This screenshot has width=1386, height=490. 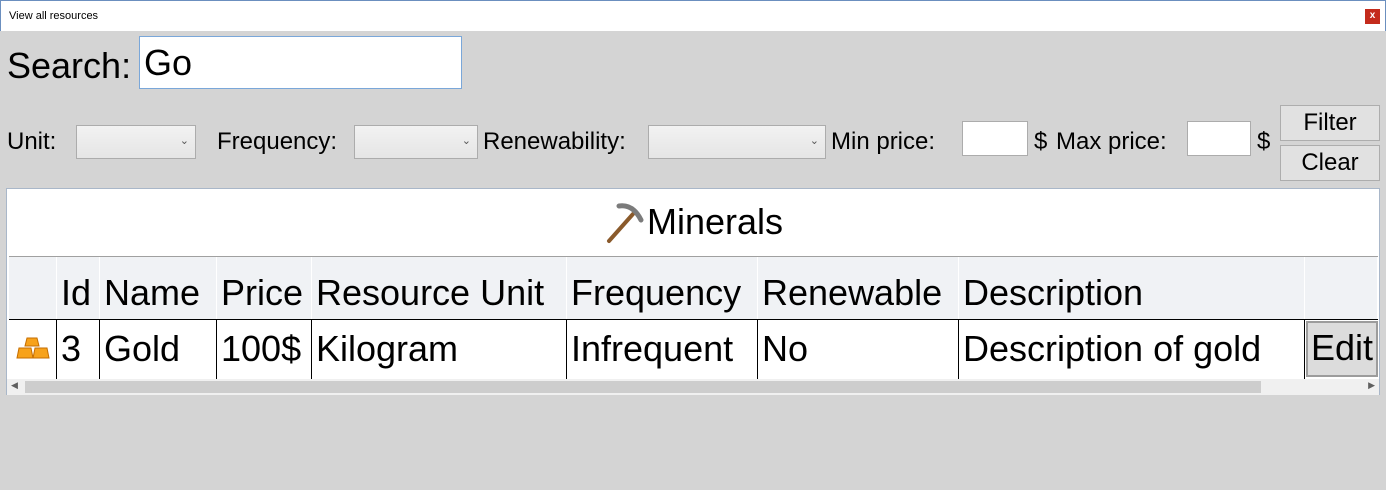 I want to click on cell-price: 100$, so click(x=264, y=349).